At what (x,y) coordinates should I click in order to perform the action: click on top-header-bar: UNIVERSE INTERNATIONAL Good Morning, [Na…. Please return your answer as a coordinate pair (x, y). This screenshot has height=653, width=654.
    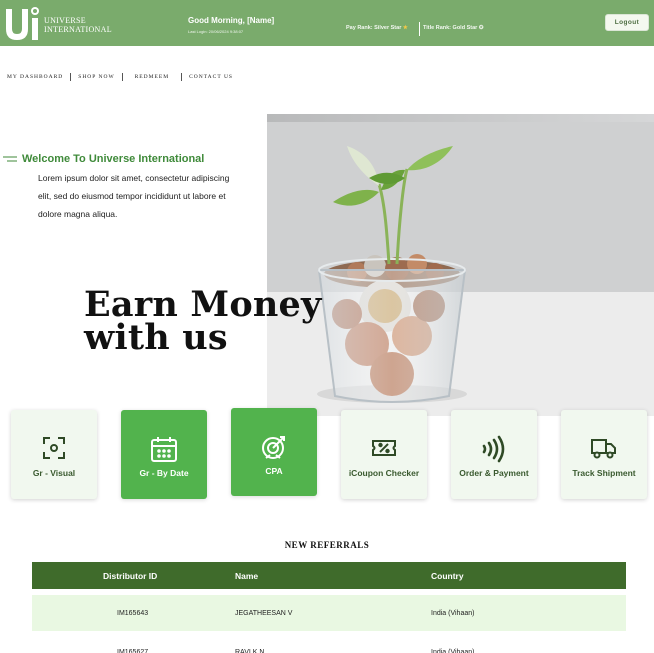
    Looking at the image, I should click on (327, 23).